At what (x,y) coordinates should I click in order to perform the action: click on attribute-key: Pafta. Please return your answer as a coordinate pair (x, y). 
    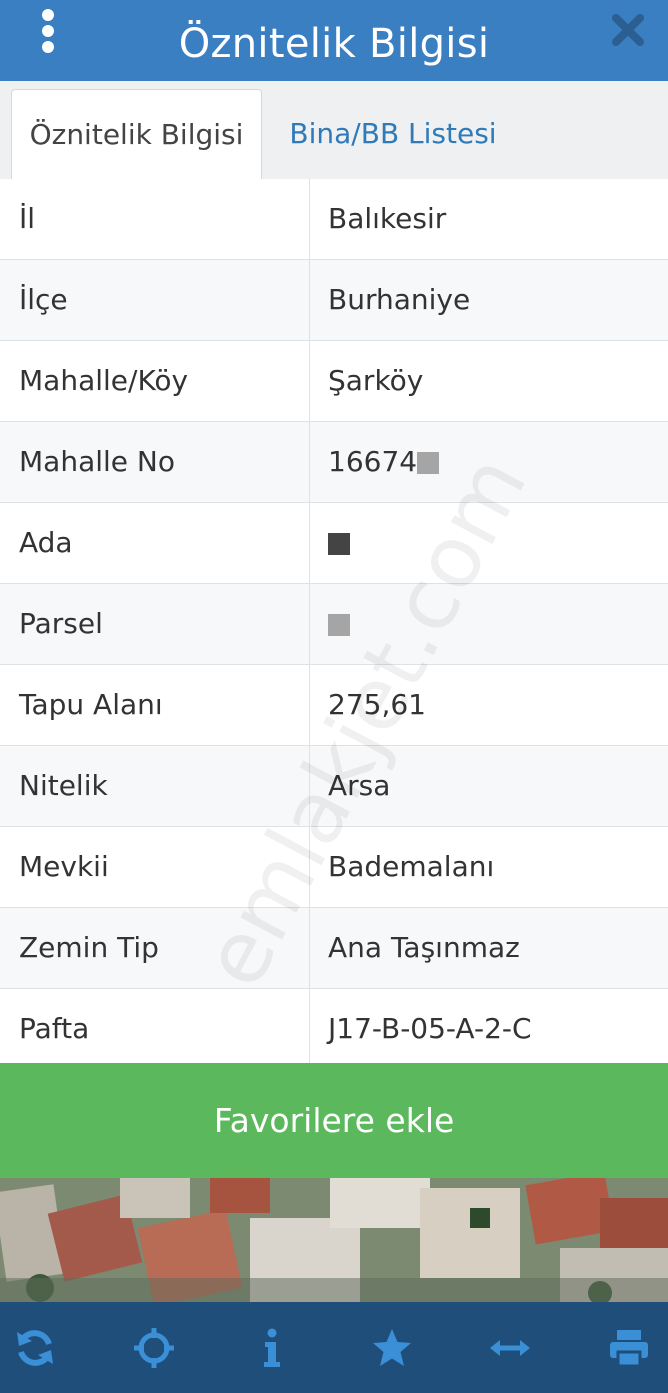
    Looking at the image, I should click on (155, 1029).